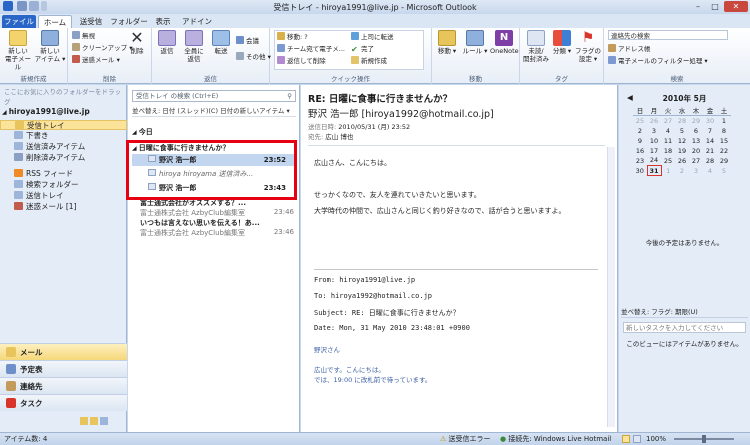  I want to click on close-button: ✕, so click(736, 6).